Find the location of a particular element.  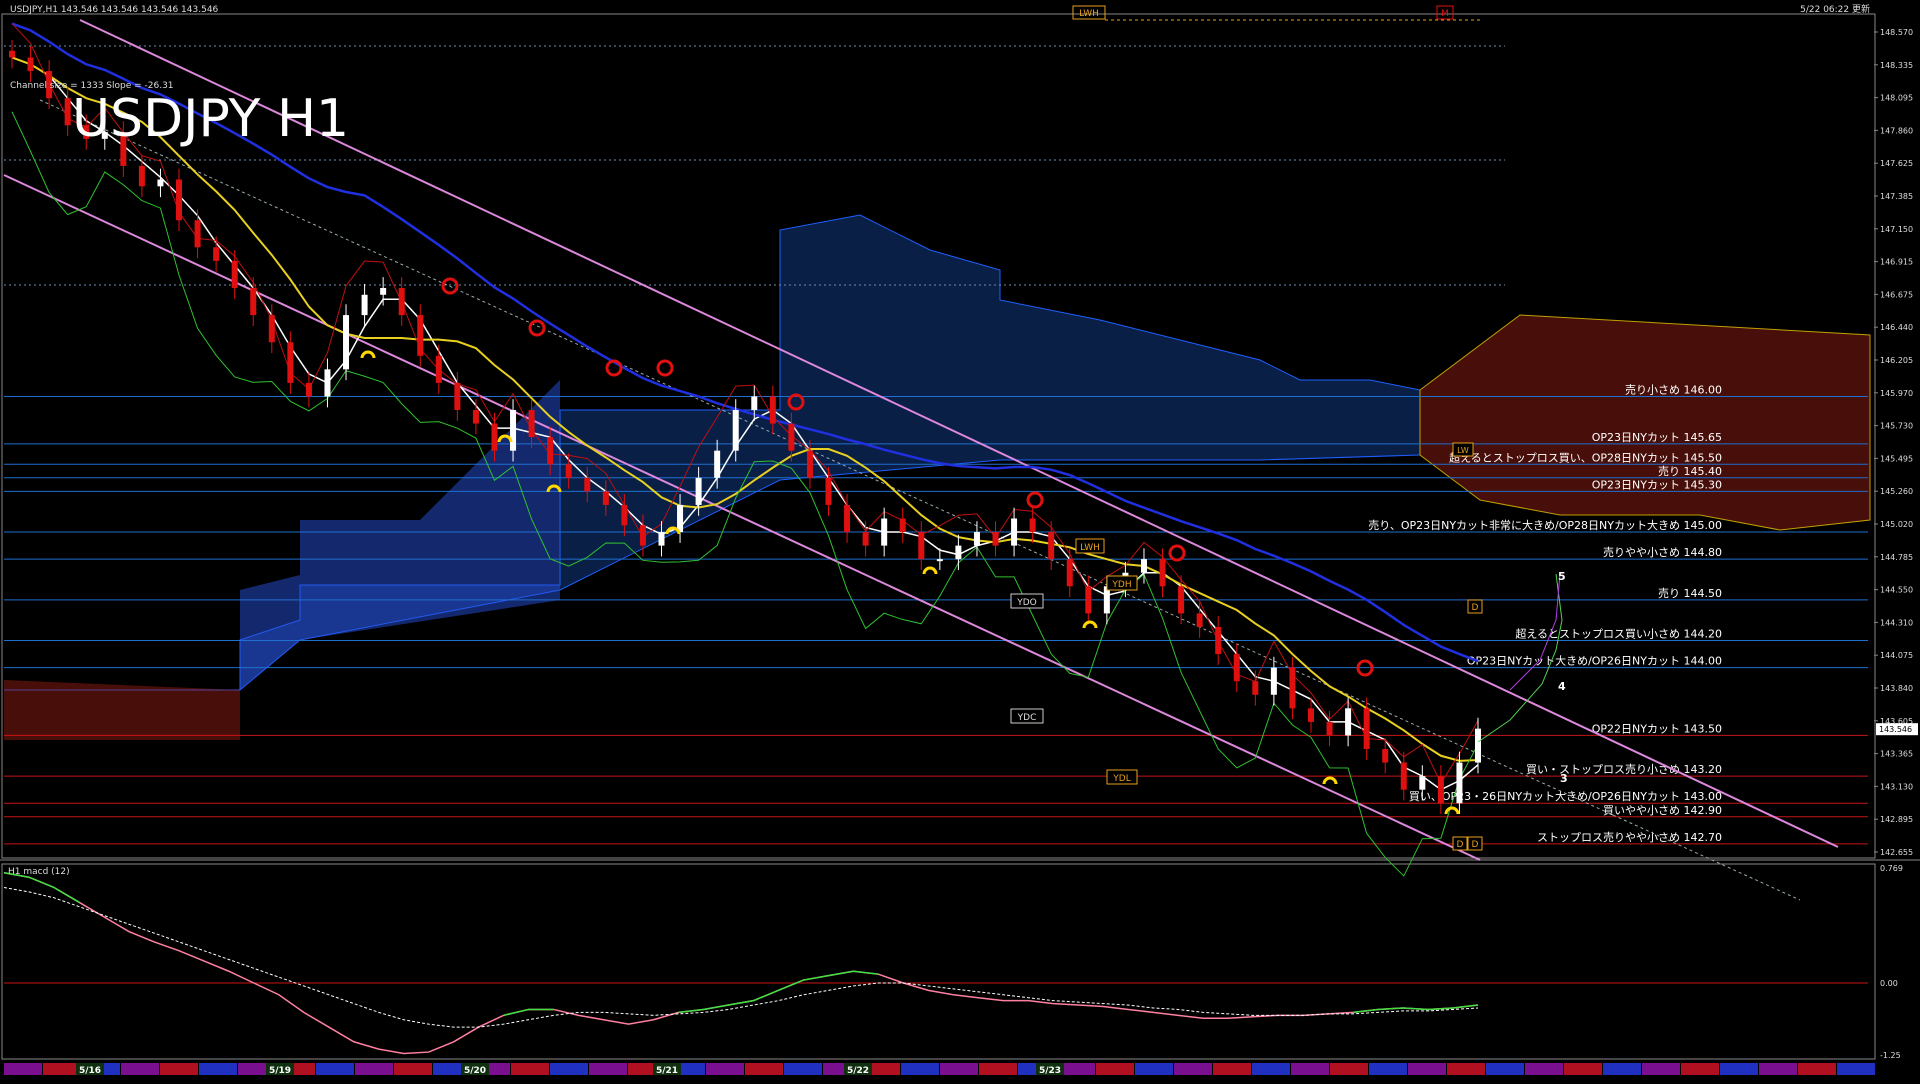

level-label: 売り 144.50 is located at coordinates (1690, 593).